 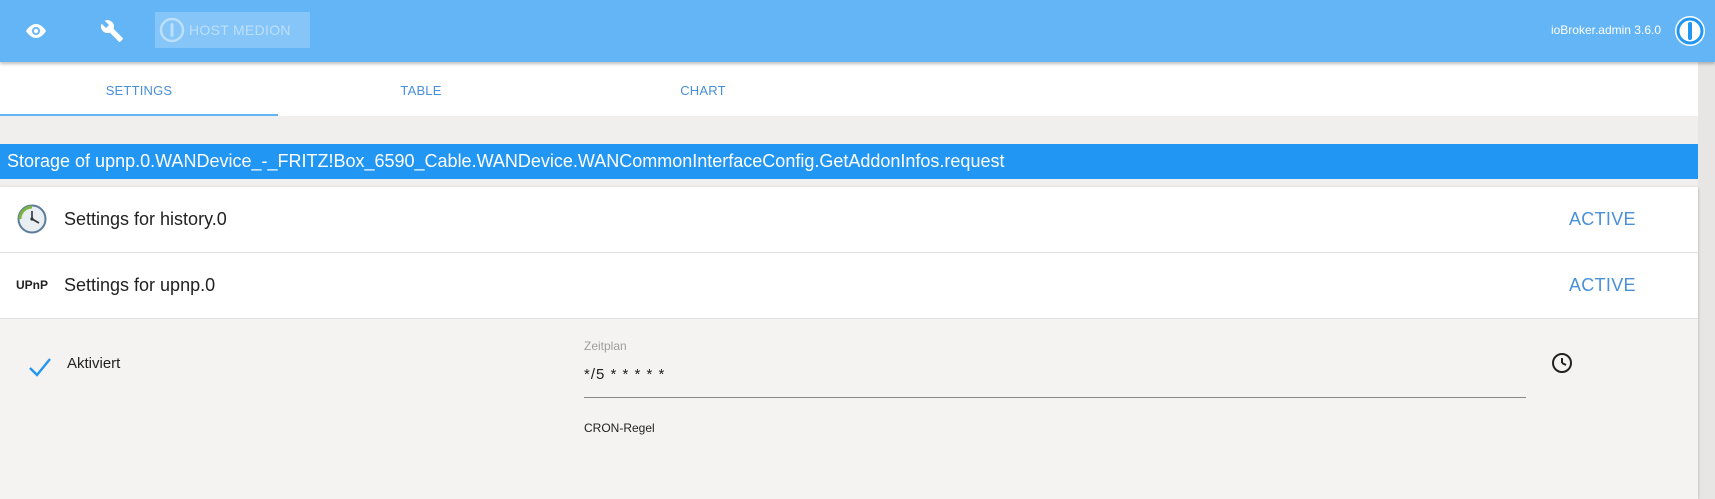 What do you see at coordinates (112, 31) in the screenshot?
I see `wrench-icon` at bounding box center [112, 31].